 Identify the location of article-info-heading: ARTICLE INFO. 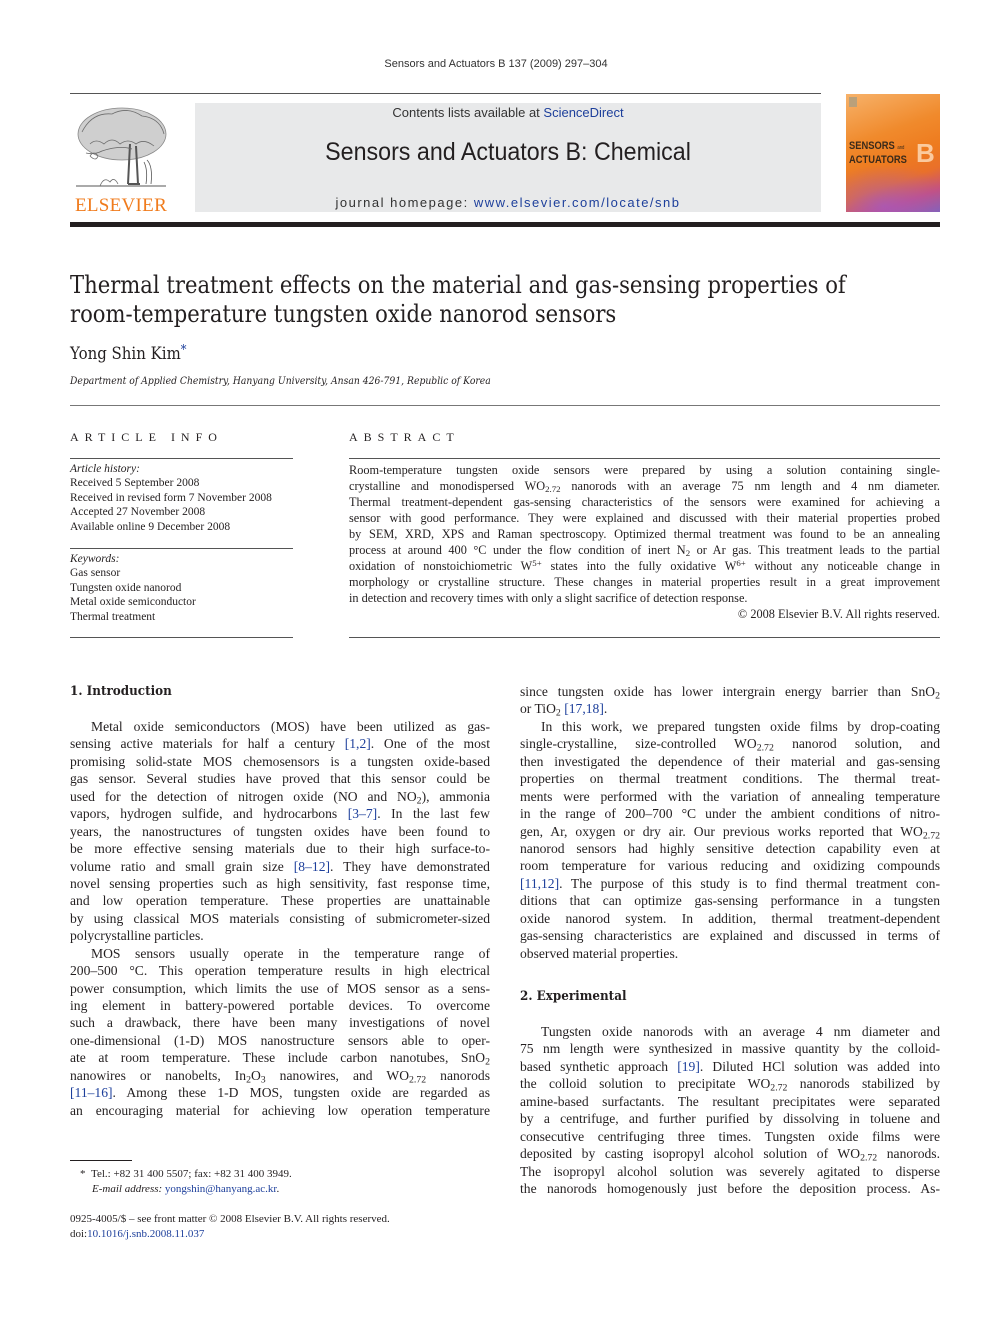
(146, 437).